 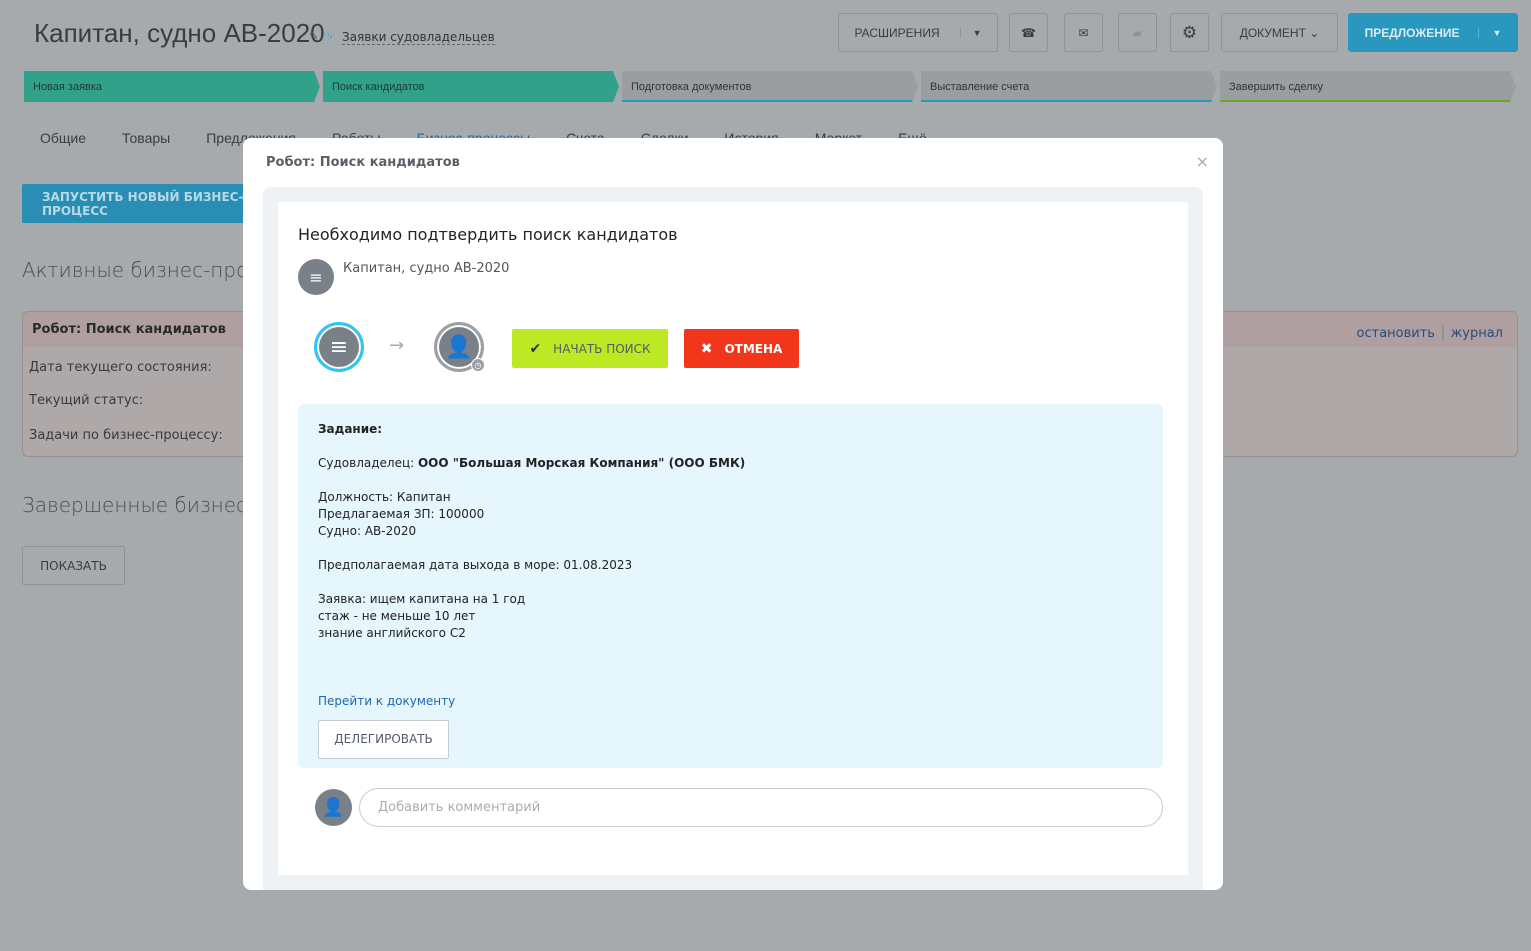 I want to click on bp-row: Задачи по бизнес-процессу:, so click(x=126, y=435).